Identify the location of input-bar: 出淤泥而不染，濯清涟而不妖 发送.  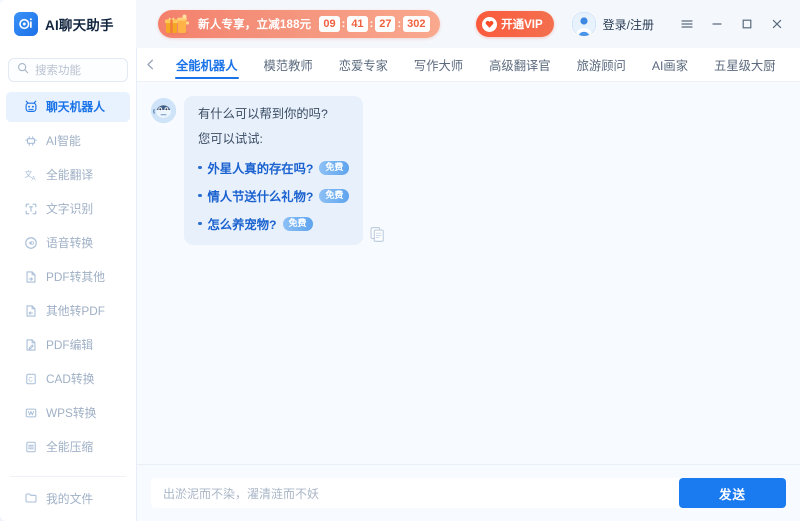
(468, 492).